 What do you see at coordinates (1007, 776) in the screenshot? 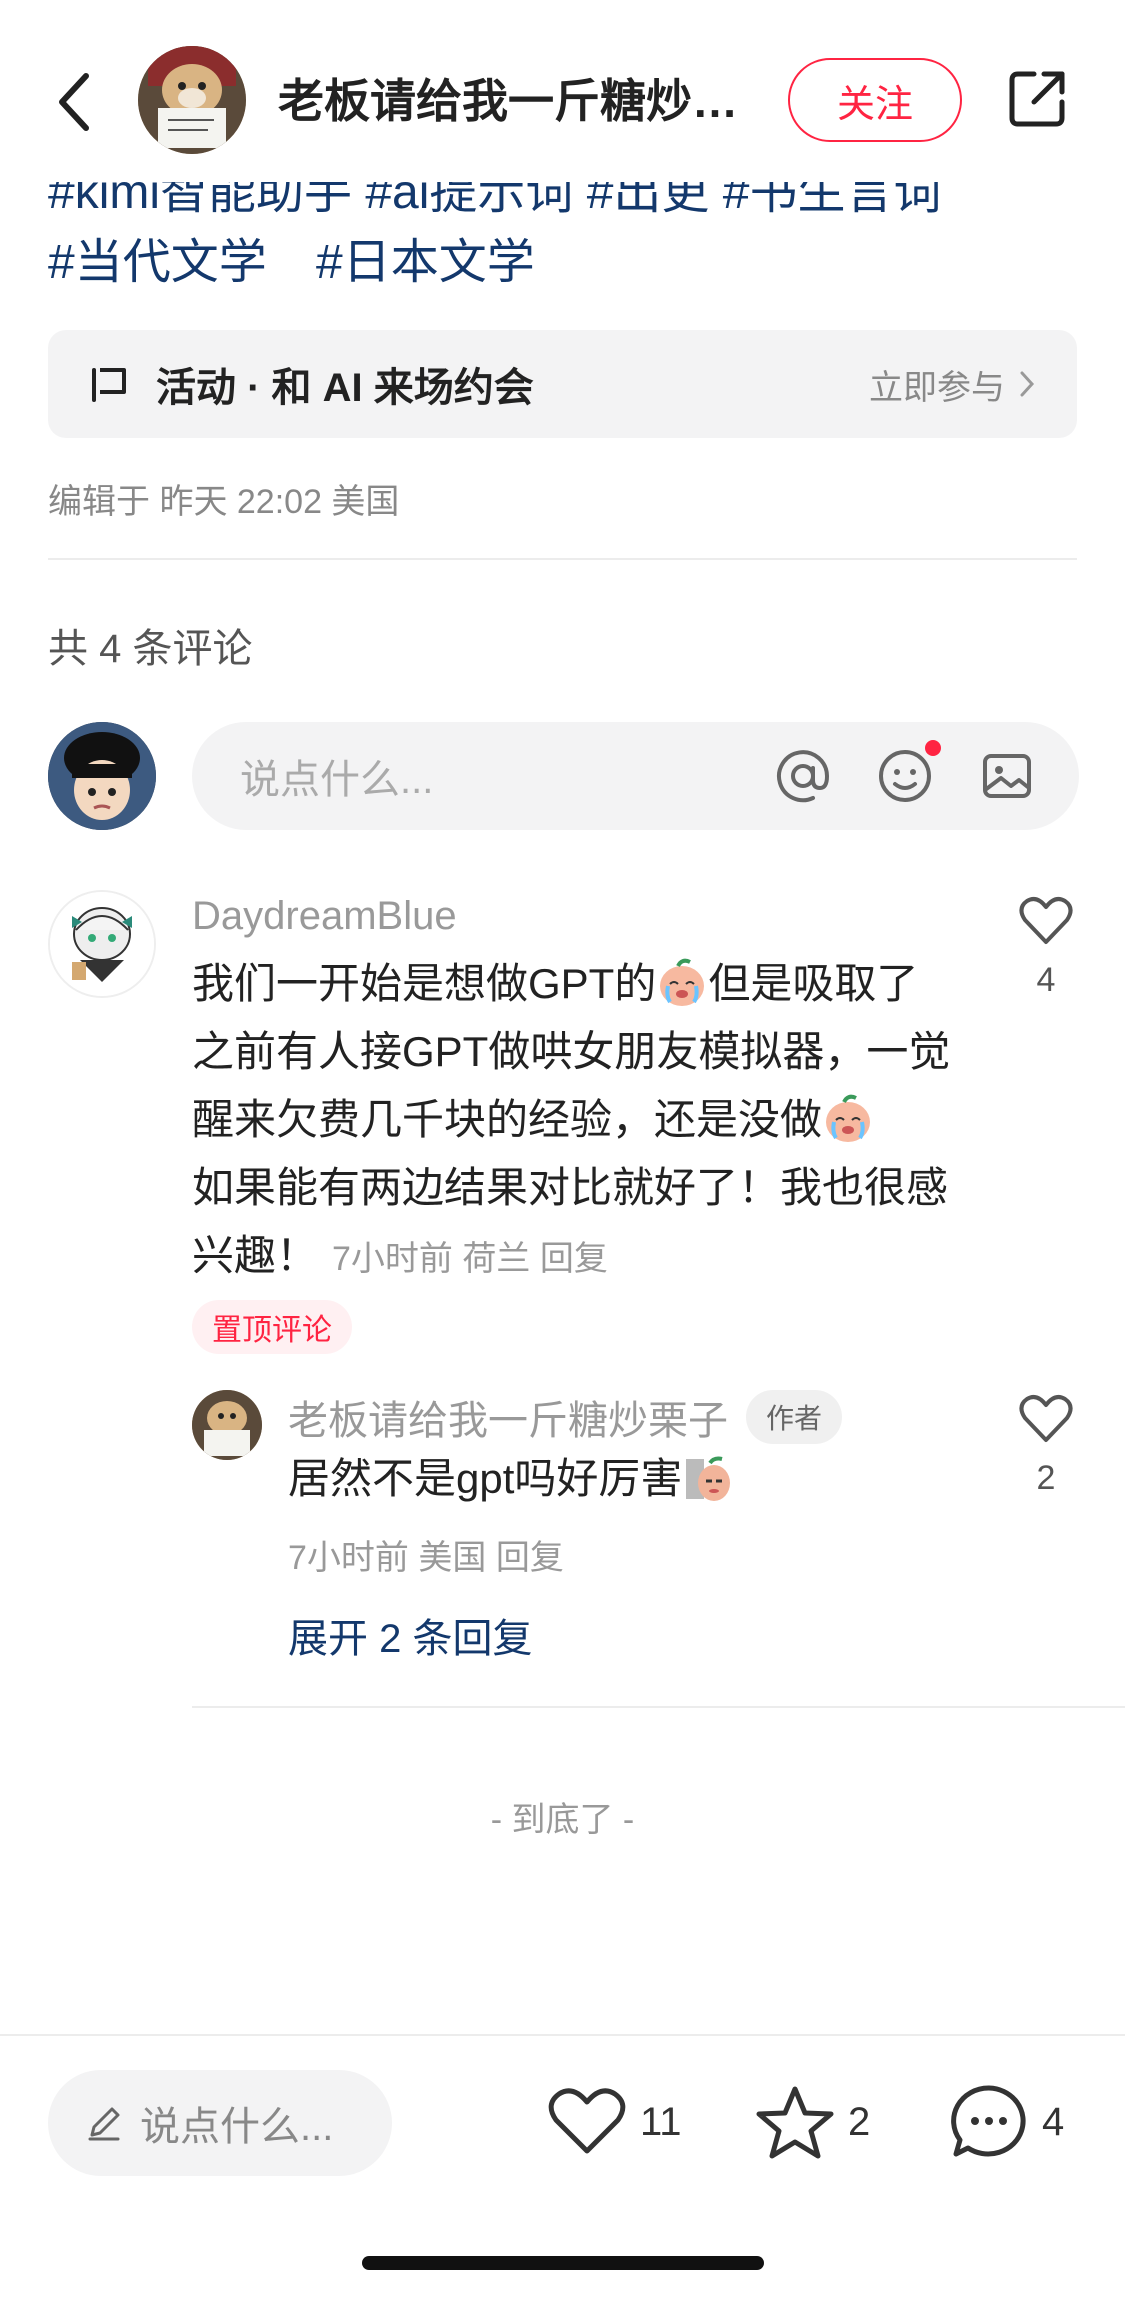
I see `image-icon` at bounding box center [1007, 776].